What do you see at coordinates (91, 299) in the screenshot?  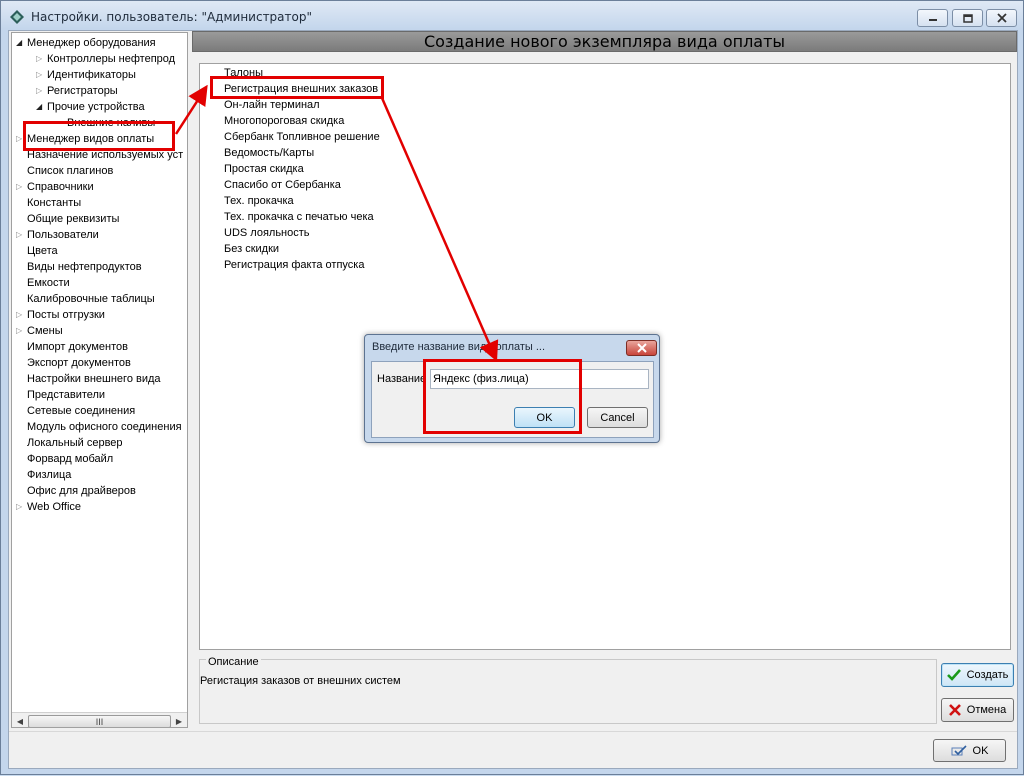 I see `tree-item-label: Калибровочные таблицы` at bounding box center [91, 299].